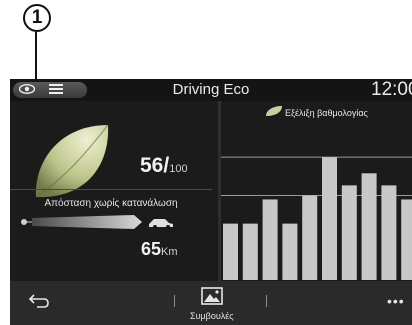  What do you see at coordinates (36, 58) in the screenshot?
I see `callout-pointer-line` at bounding box center [36, 58].